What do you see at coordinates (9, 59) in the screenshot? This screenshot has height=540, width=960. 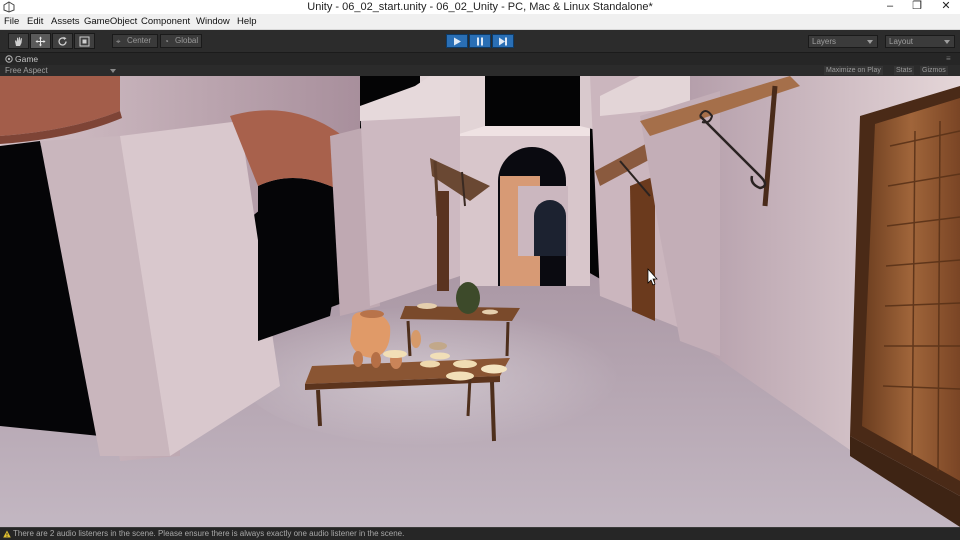 I see `game-icon` at bounding box center [9, 59].